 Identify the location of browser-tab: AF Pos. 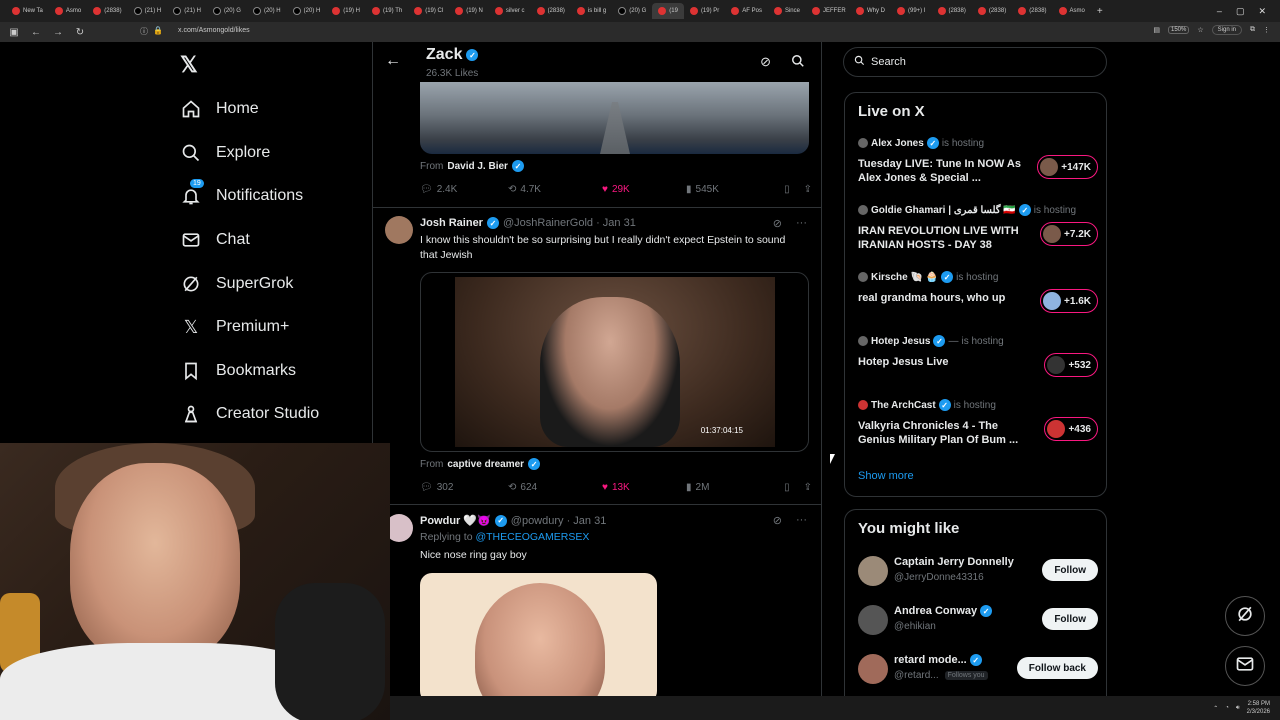
(746, 11).